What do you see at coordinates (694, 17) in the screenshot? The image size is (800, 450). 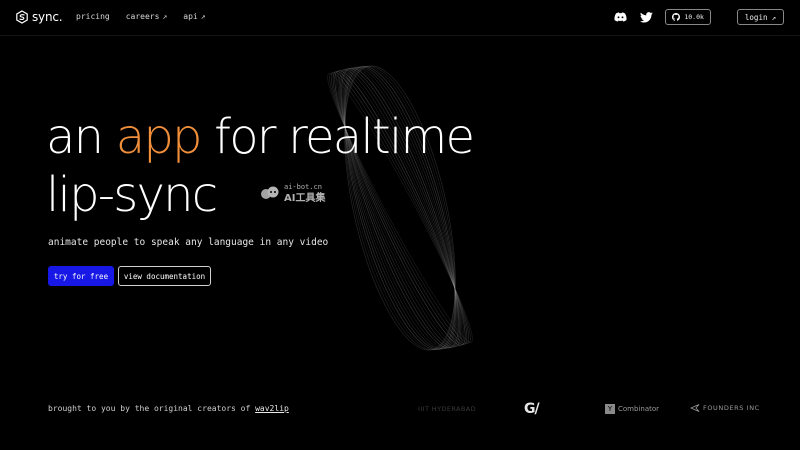 I see `github-stars-count: 10.0k` at bounding box center [694, 17].